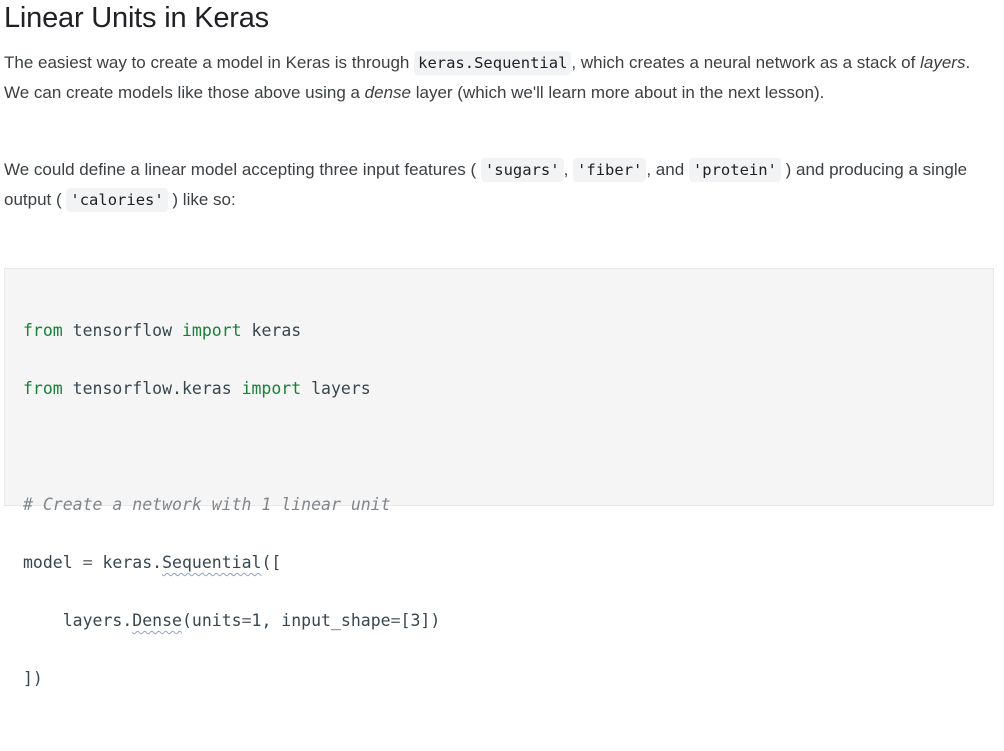 Image resolution: width=1004 pixels, height=751 pixels. I want to click on emphasis-dense: dense, so click(387, 92).